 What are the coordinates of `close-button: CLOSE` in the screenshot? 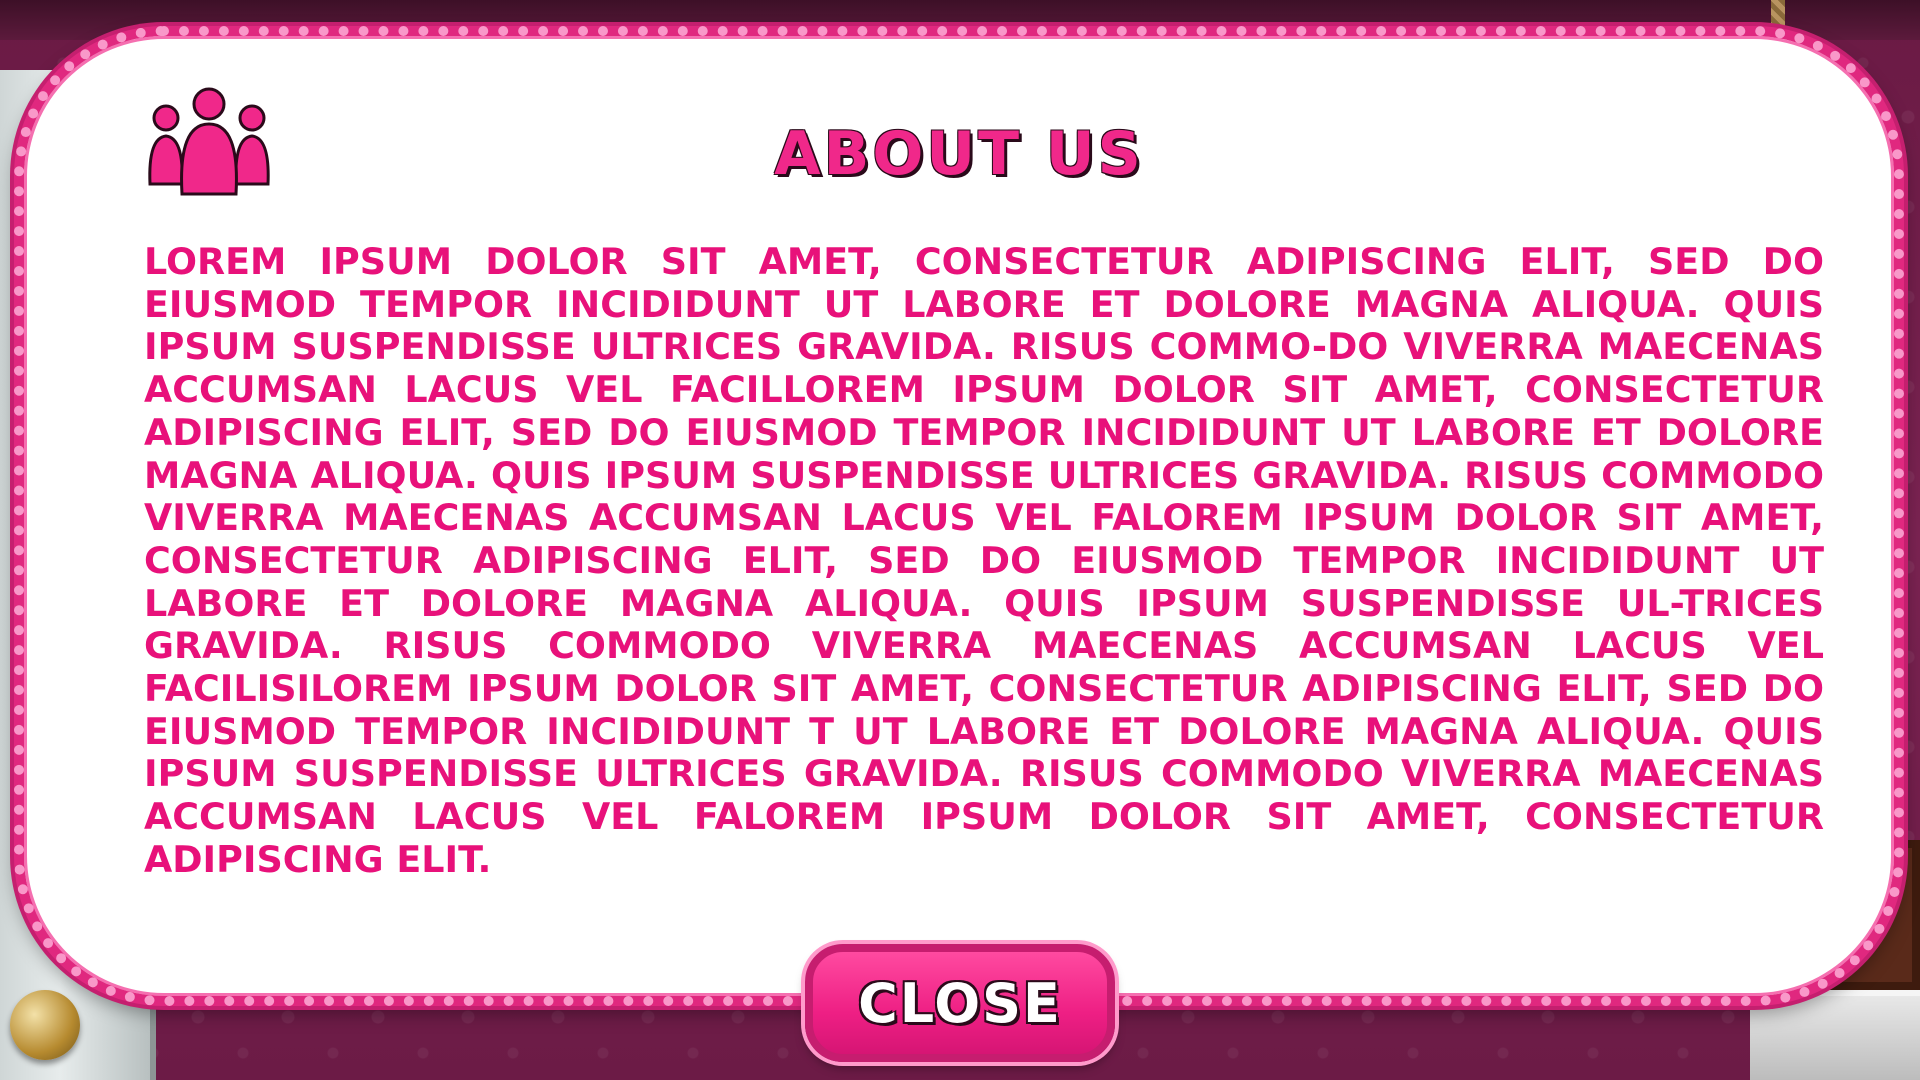 It's located at (960, 1003).